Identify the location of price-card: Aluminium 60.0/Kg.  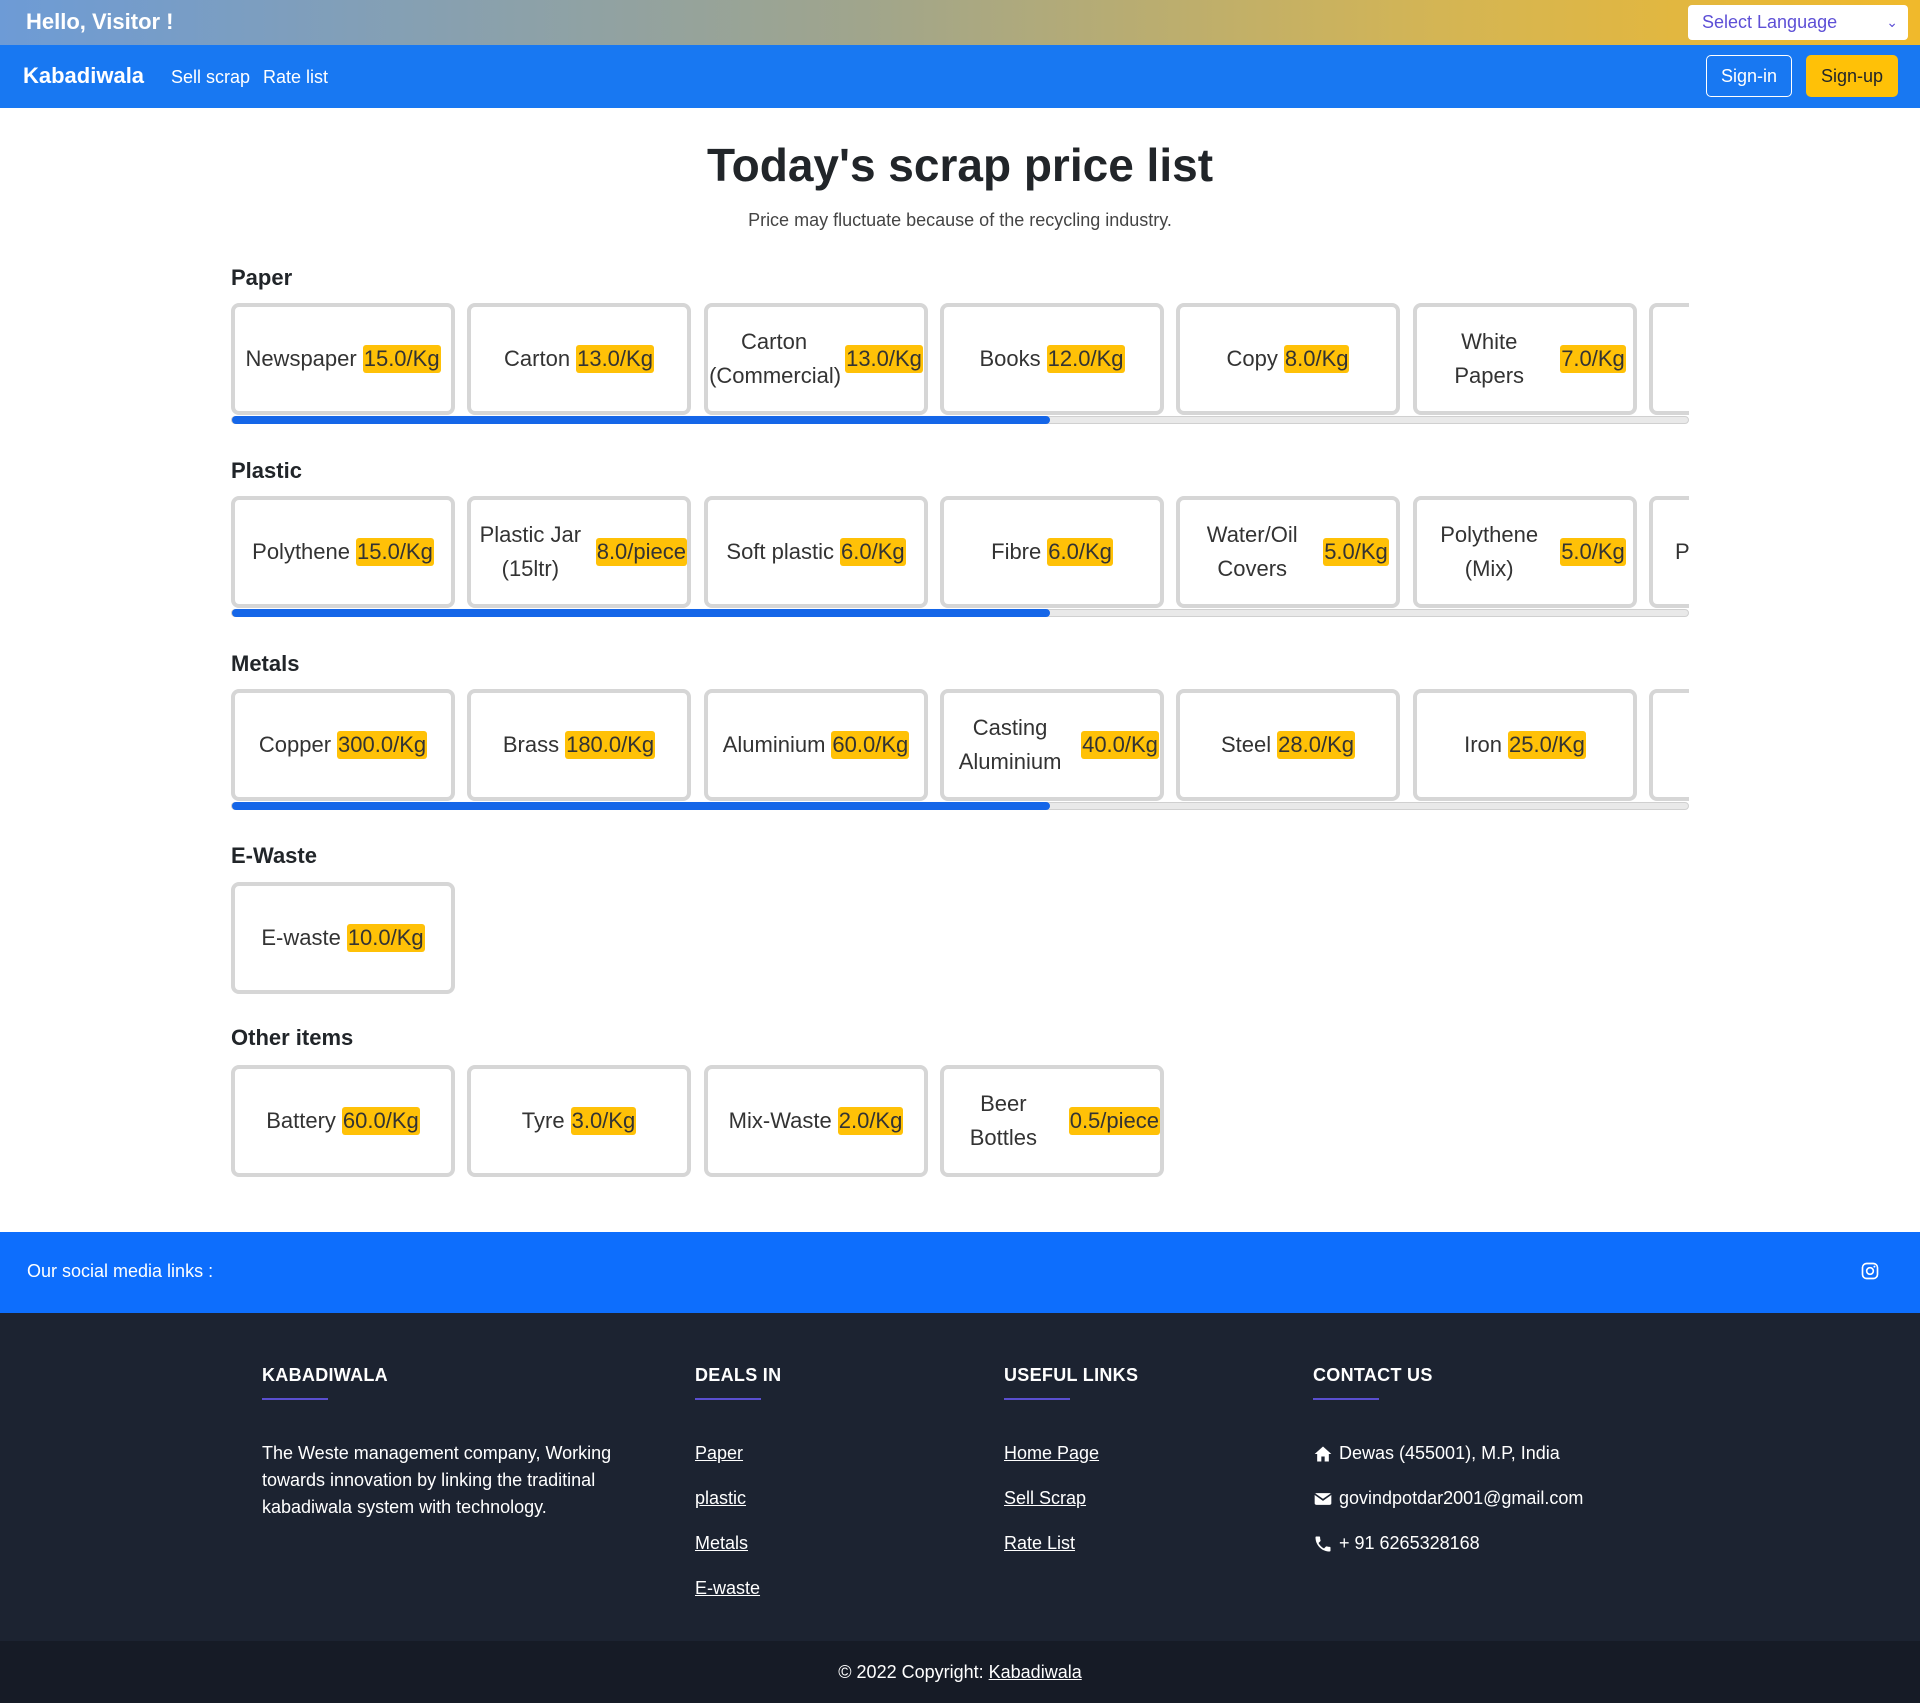
(816, 745).